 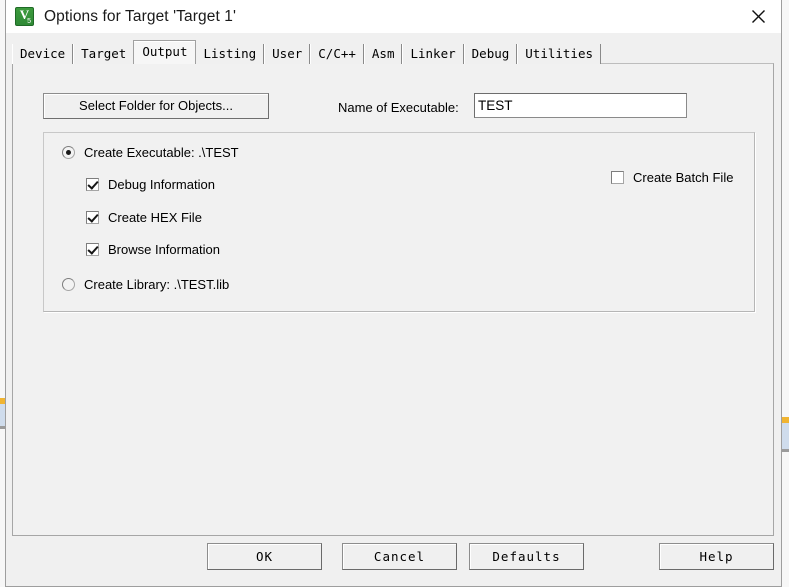 I want to click on create-executable-radio: Create Executable: .\TEST, so click(x=150, y=152).